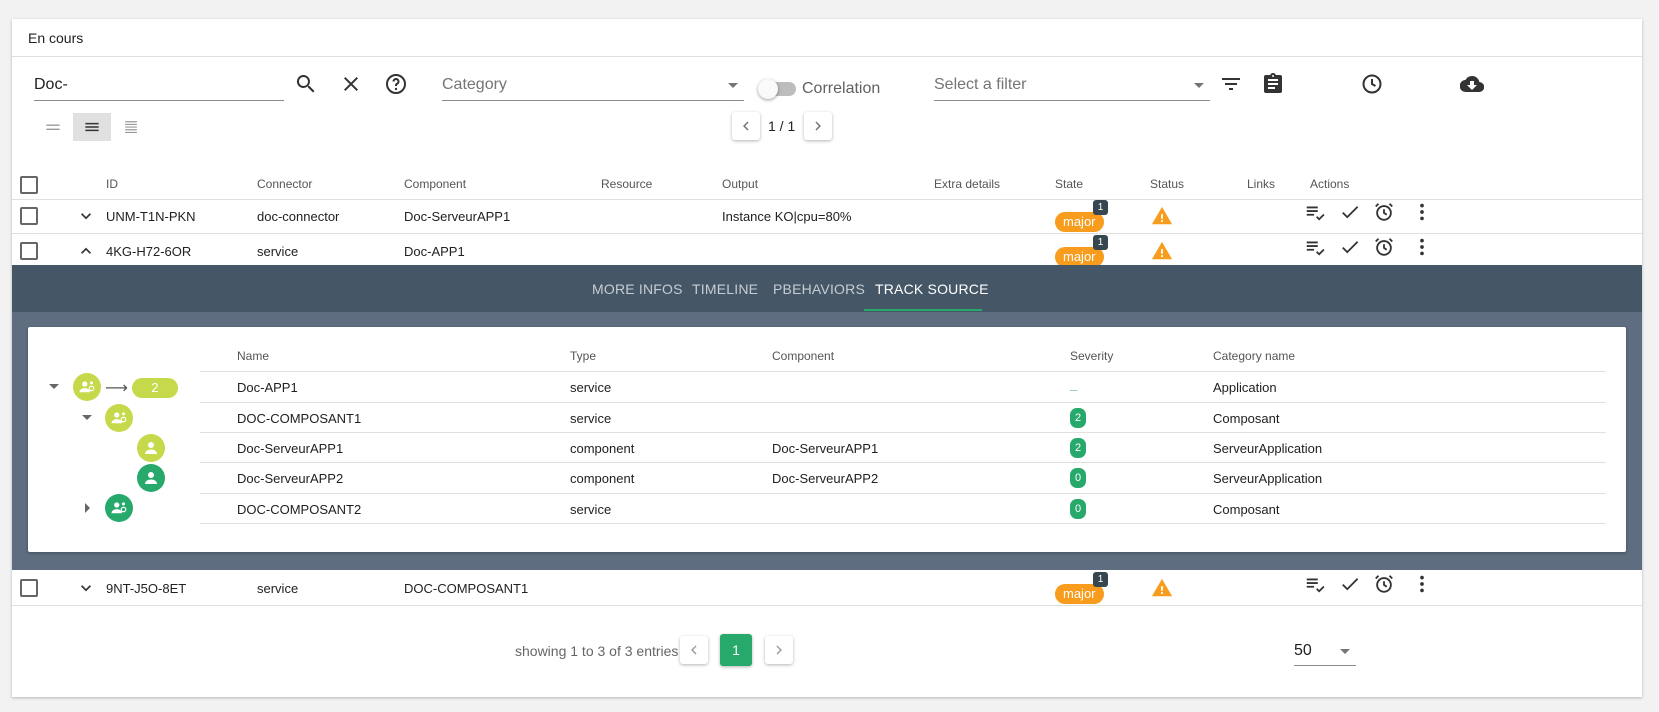 The height and width of the screenshot is (712, 1659). Describe the element at coordinates (1074, 384) in the screenshot. I see `tree-row-severity: _` at that location.